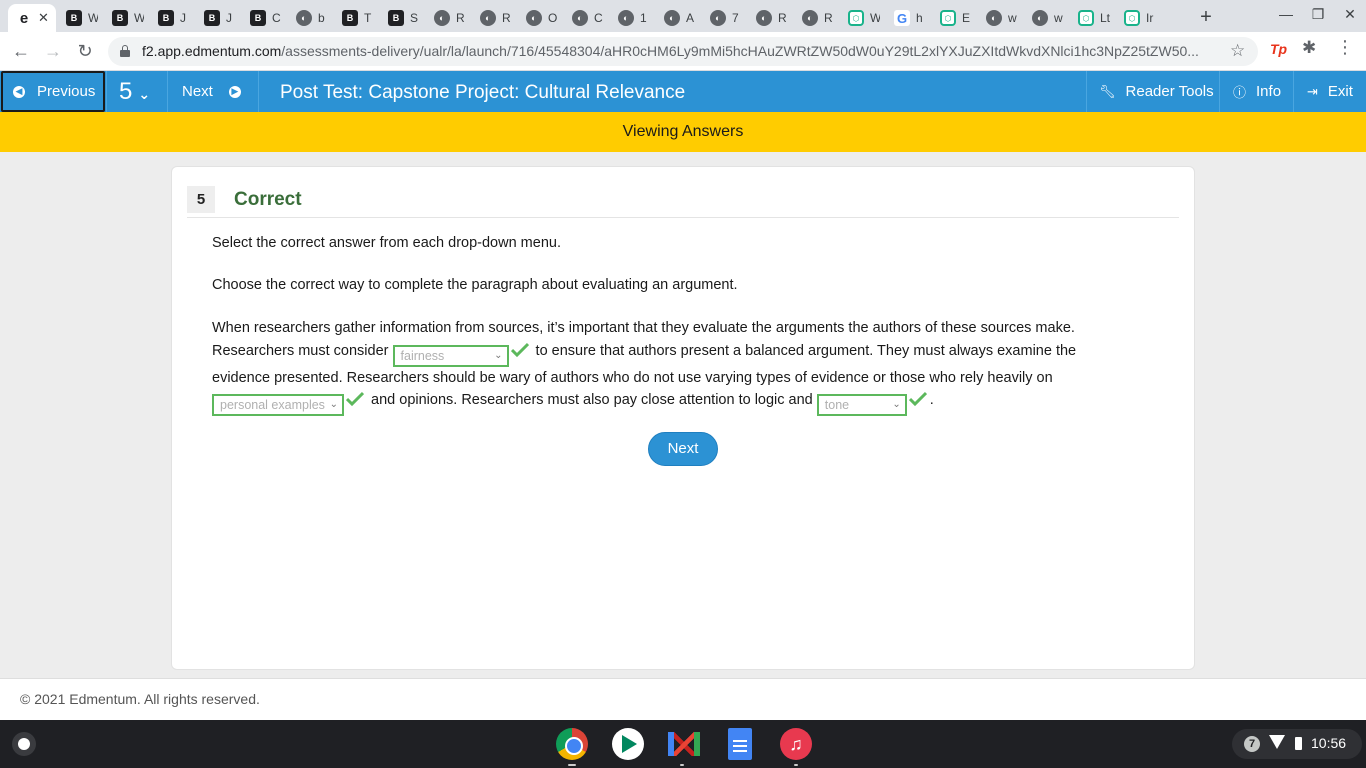  I want to click on gmail-icon, so click(684, 744).